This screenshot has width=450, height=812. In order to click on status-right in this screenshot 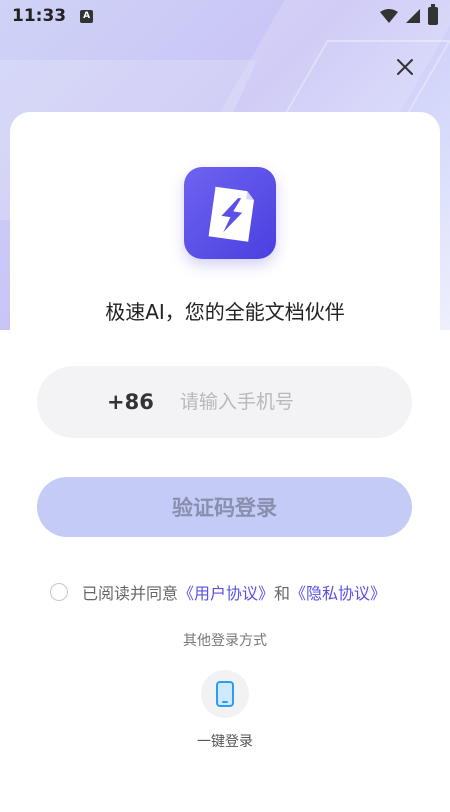, I will do `click(409, 14)`.